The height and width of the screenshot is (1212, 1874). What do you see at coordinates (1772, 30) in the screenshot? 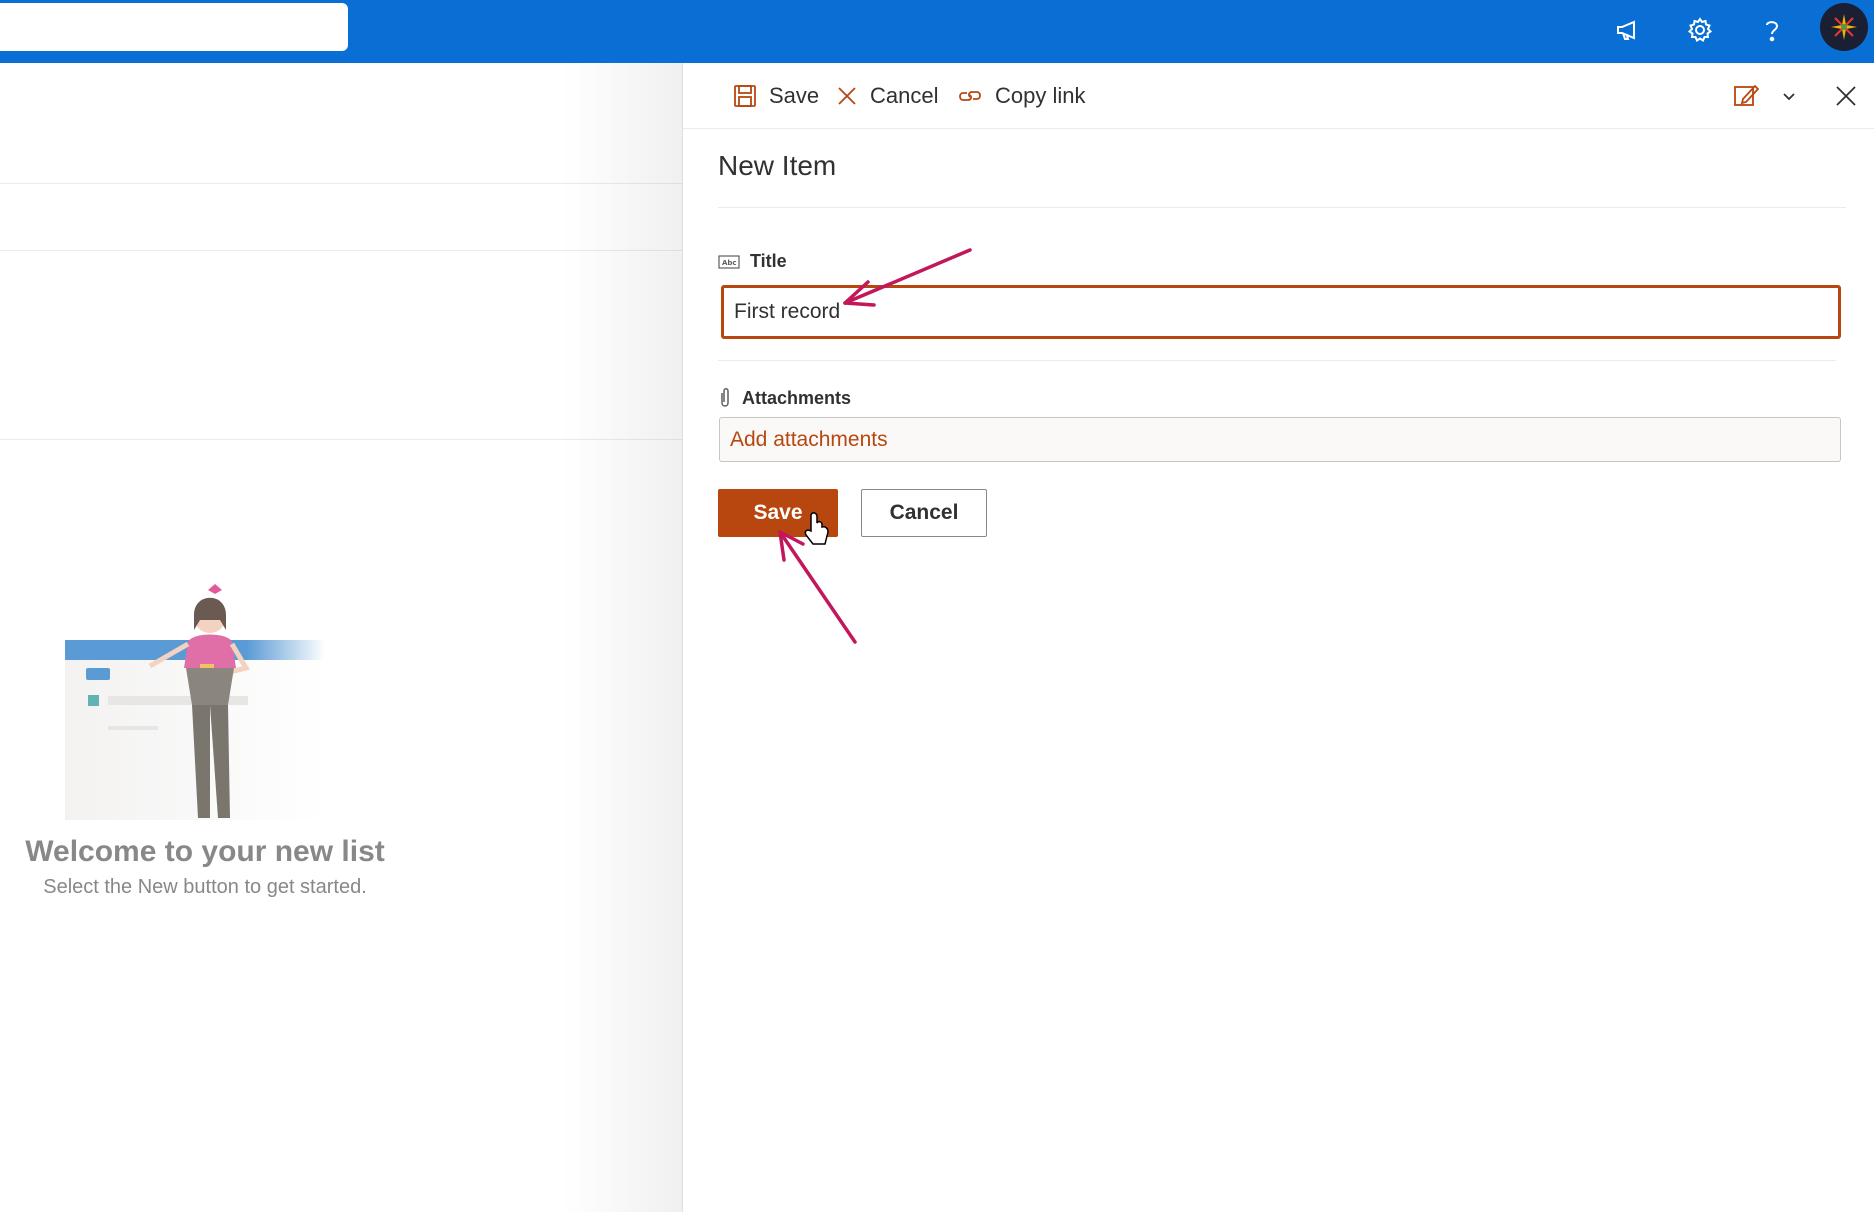
I see `help-icon` at bounding box center [1772, 30].